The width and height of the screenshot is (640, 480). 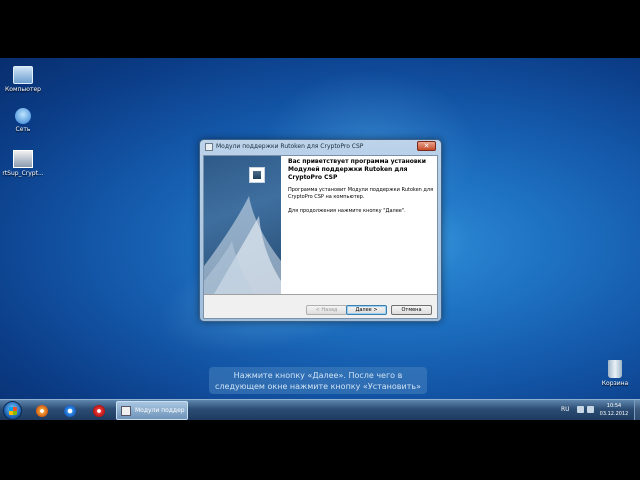 What do you see at coordinates (615, 369) in the screenshot?
I see `recycle-bin-icon` at bounding box center [615, 369].